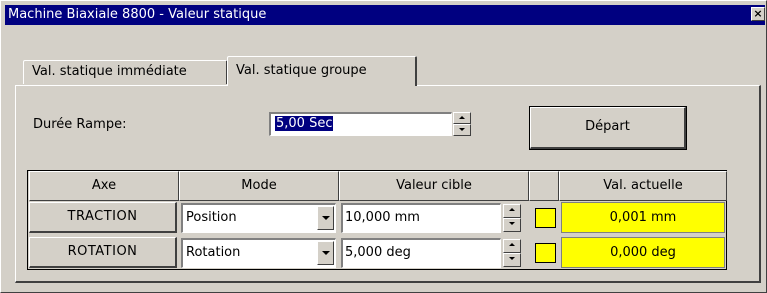 The height and width of the screenshot is (293, 767). I want to click on tab-val-statique-groupe: Val. statique groupe, so click(322, 71).